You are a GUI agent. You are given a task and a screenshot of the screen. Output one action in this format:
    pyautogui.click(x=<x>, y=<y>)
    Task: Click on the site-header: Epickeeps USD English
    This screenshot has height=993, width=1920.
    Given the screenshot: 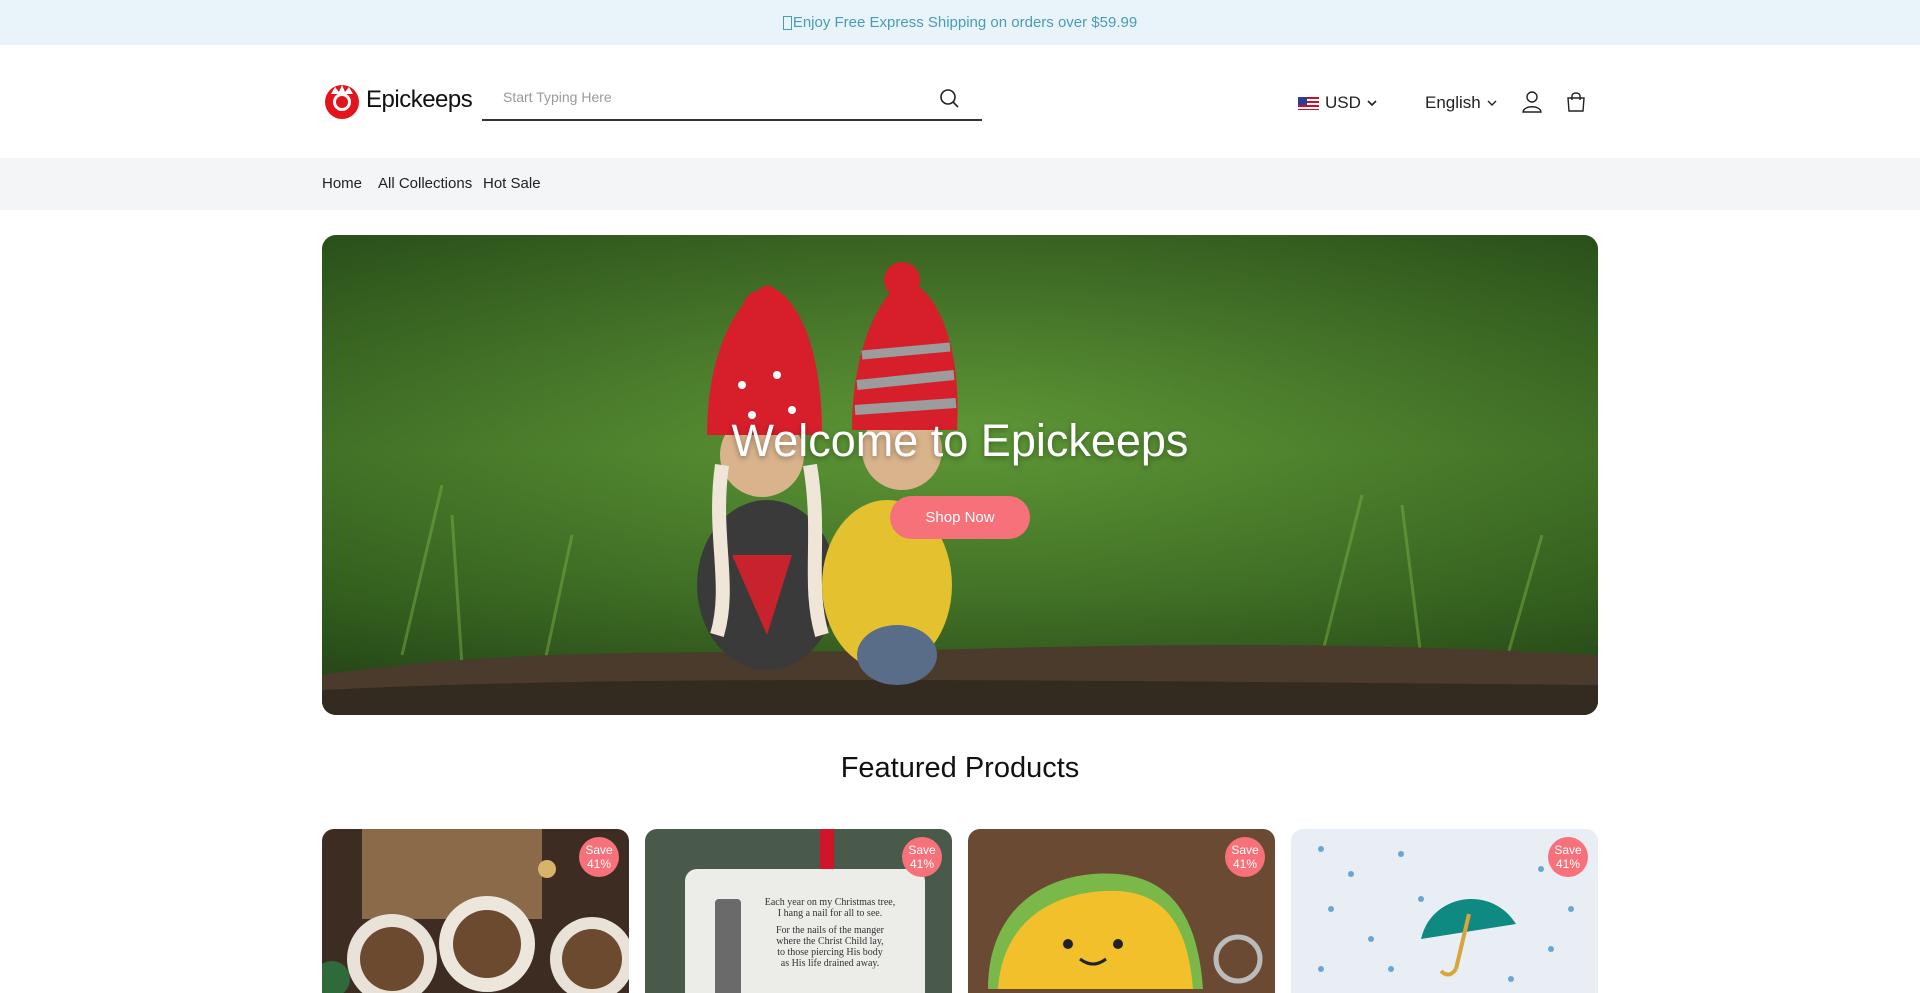 What is the action you would take?
    pyautogui.click(x=960, y=101)
    